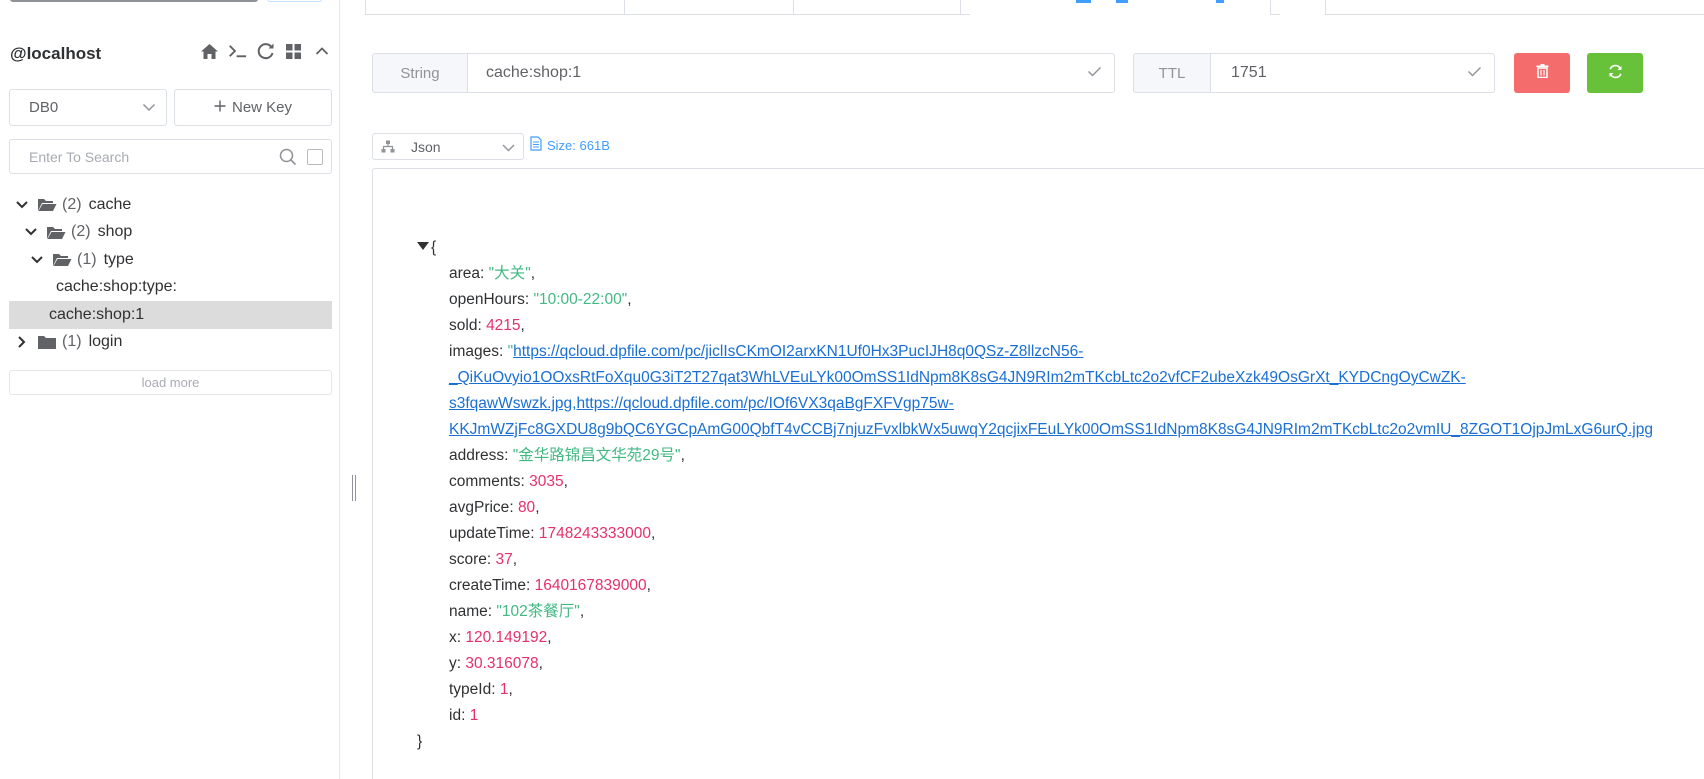  I want to click on json-field-address: address: "金华路锦昌文华苑29号",, so click(567, 455).